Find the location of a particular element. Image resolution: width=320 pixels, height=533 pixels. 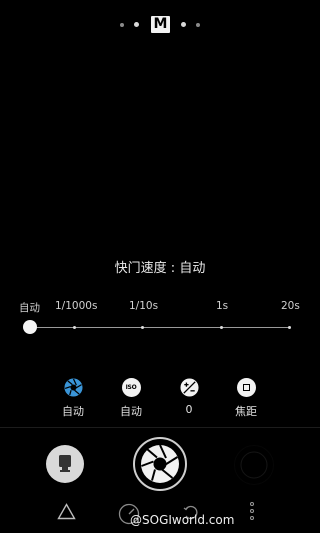

triangle-icon is located at coordinates (66, 511).